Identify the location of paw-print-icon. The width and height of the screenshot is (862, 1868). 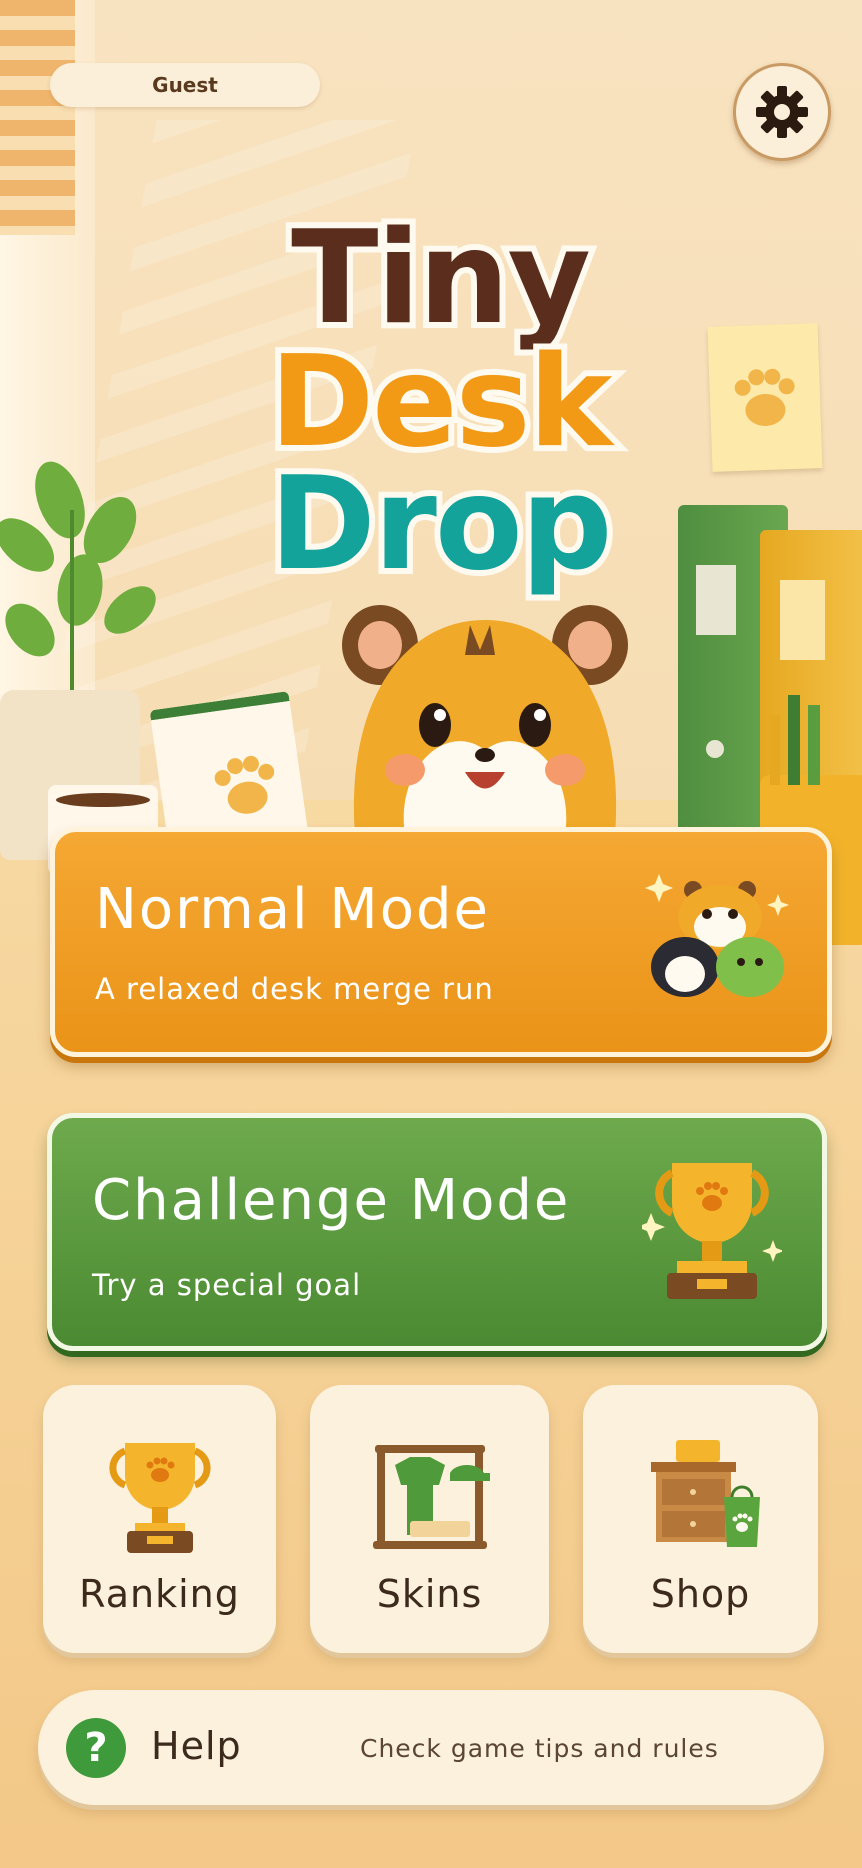
(764, 397).